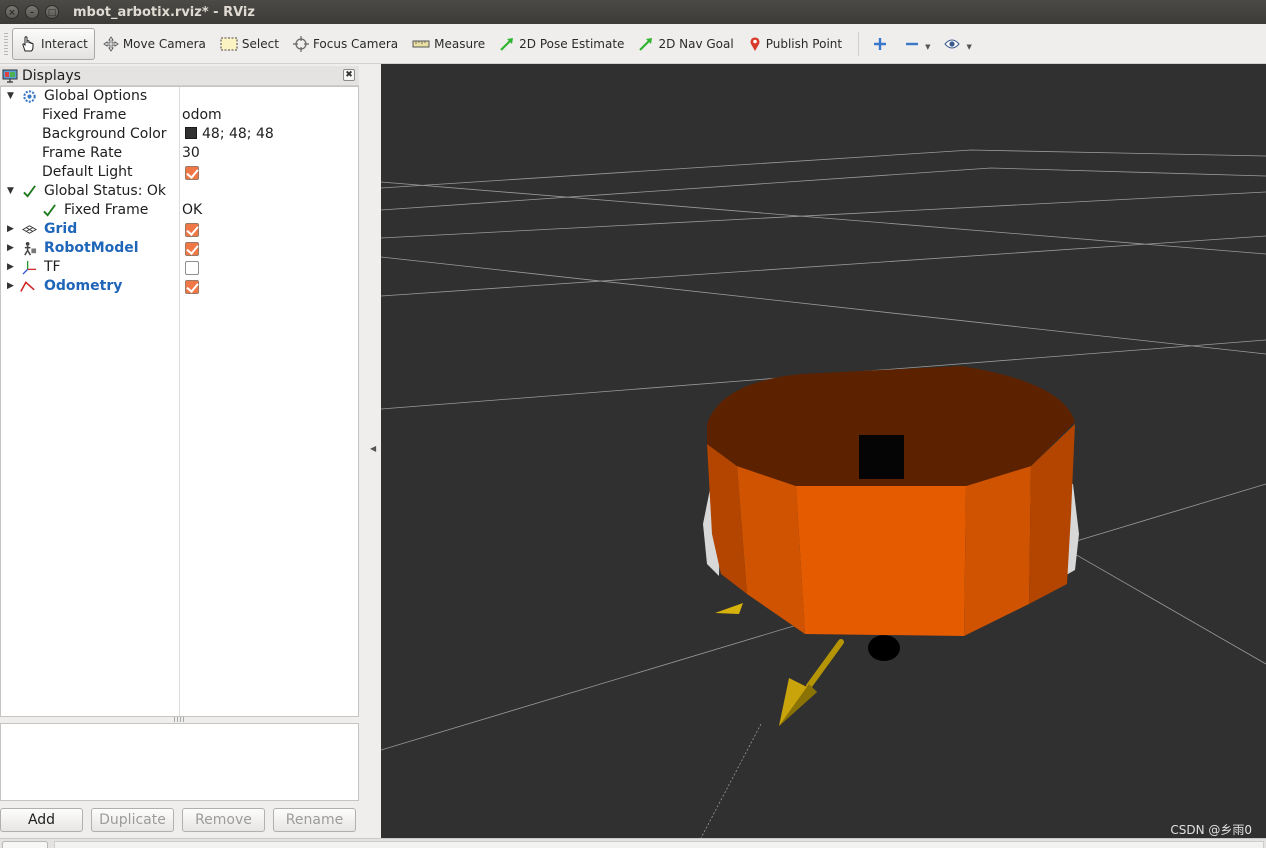 The width and height of the screenshot is (1266, 848). What do you see at coordinates (355, 43) in the screenshot?
I see `focus-camera-label: Focus Camera` at bounding box center [355, 43].